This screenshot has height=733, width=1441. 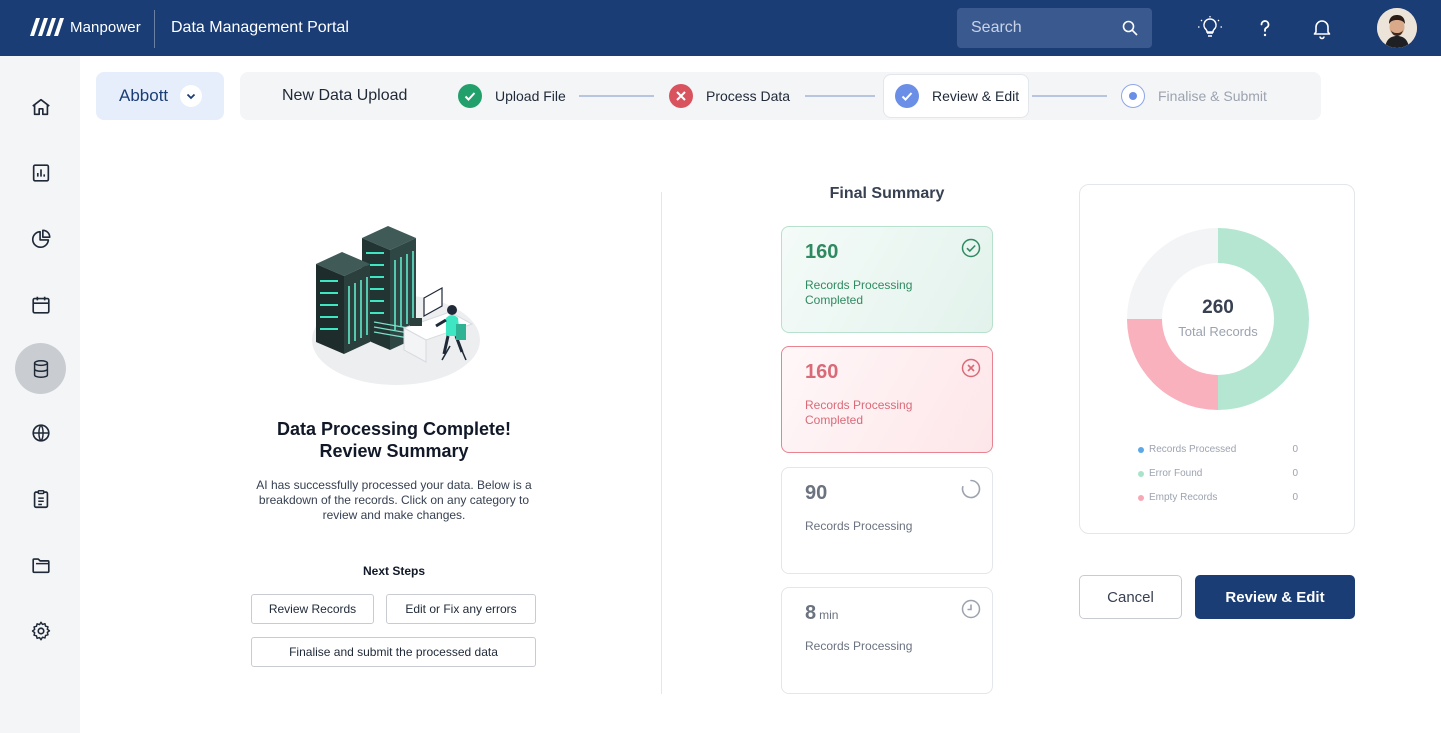 What do you see at coordinates (396, 305) in the screenshot?
I see `data-center-illustration` at bounding box center [396, 305].